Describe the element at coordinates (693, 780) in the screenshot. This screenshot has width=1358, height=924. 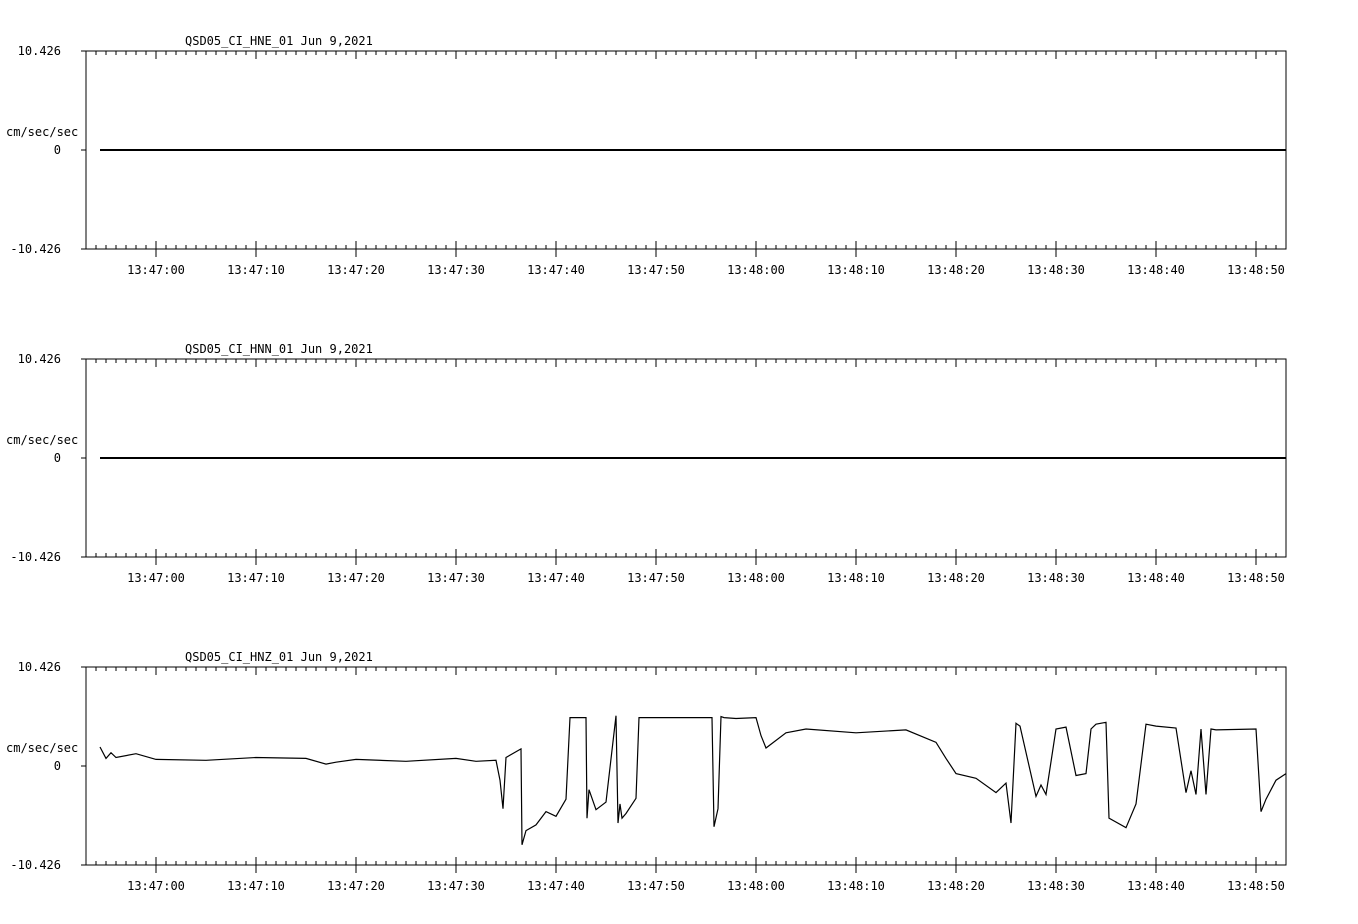
I see `series-line` at that location.